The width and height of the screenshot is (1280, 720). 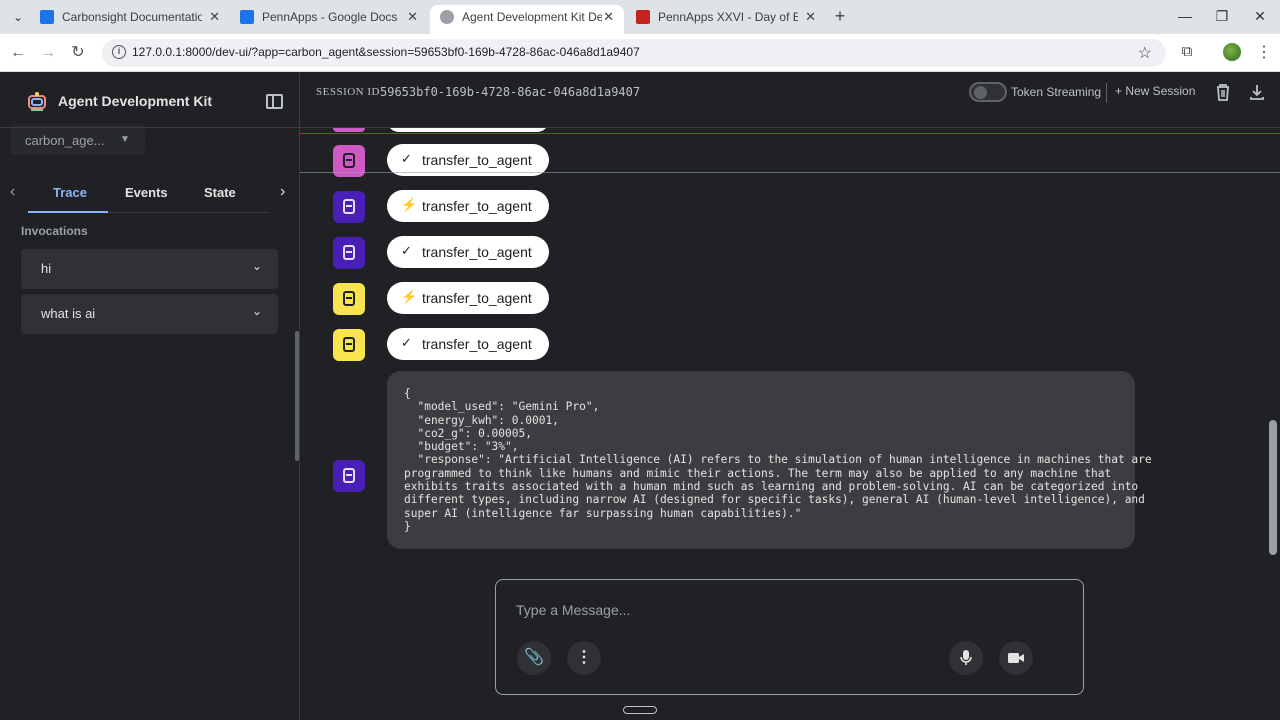 What do you see at coordinates (1260, 16) in the screenshot?
I see `close-window-icon: ✕` at bounding box center [1260, 16].